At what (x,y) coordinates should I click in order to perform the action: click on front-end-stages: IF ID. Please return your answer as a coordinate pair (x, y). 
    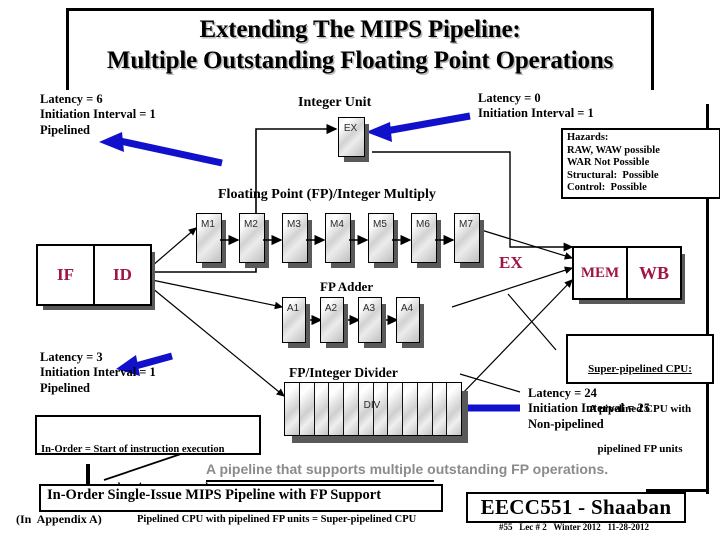
    Looking at the image, I should click on (95, 277).